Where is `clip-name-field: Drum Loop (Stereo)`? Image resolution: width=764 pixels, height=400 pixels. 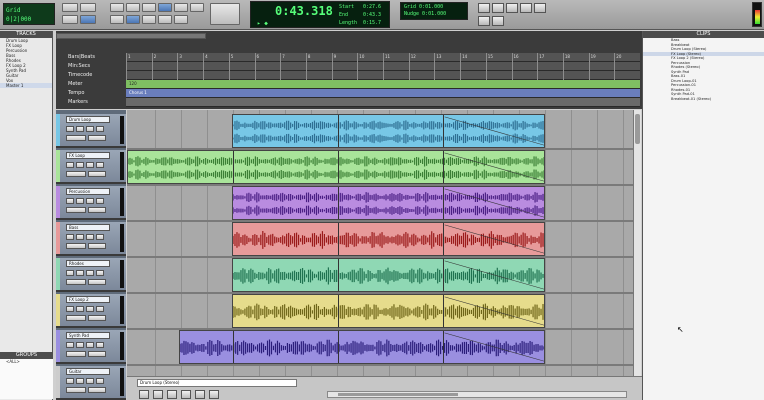
clip-name-field: Drum Loop (Stereo) is located at coordinates (217, 383).